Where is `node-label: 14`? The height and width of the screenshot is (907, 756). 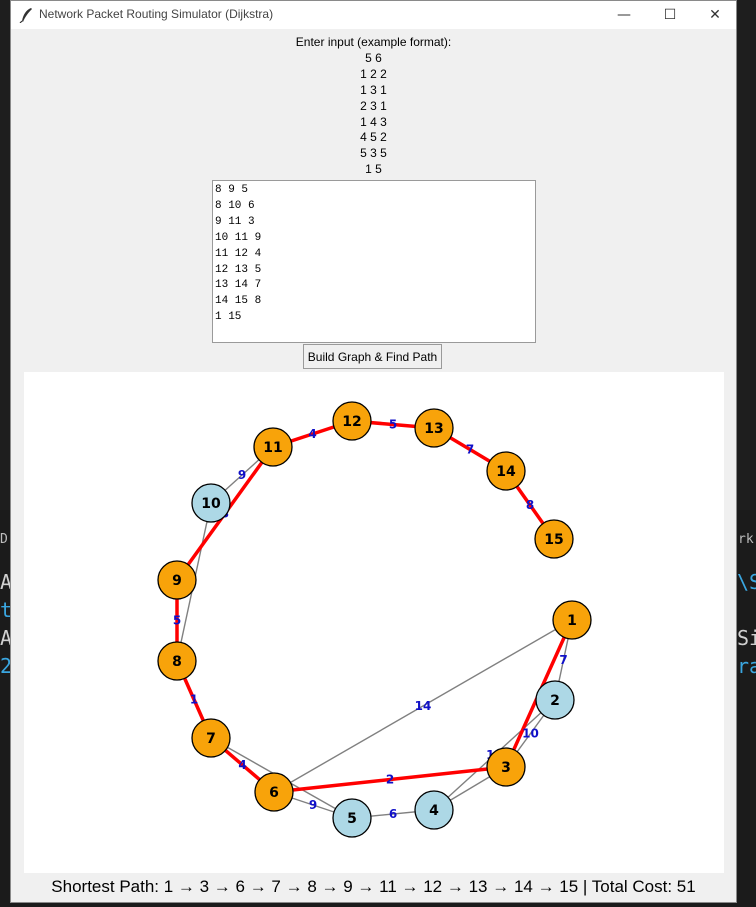 node-label: 14 is located at coordinates (506, 472).